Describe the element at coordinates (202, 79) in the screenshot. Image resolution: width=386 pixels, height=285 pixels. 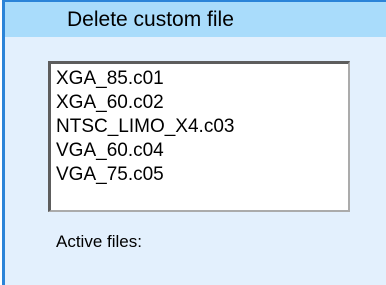
I see `list-item-file: XGA_85.c01` at that location.